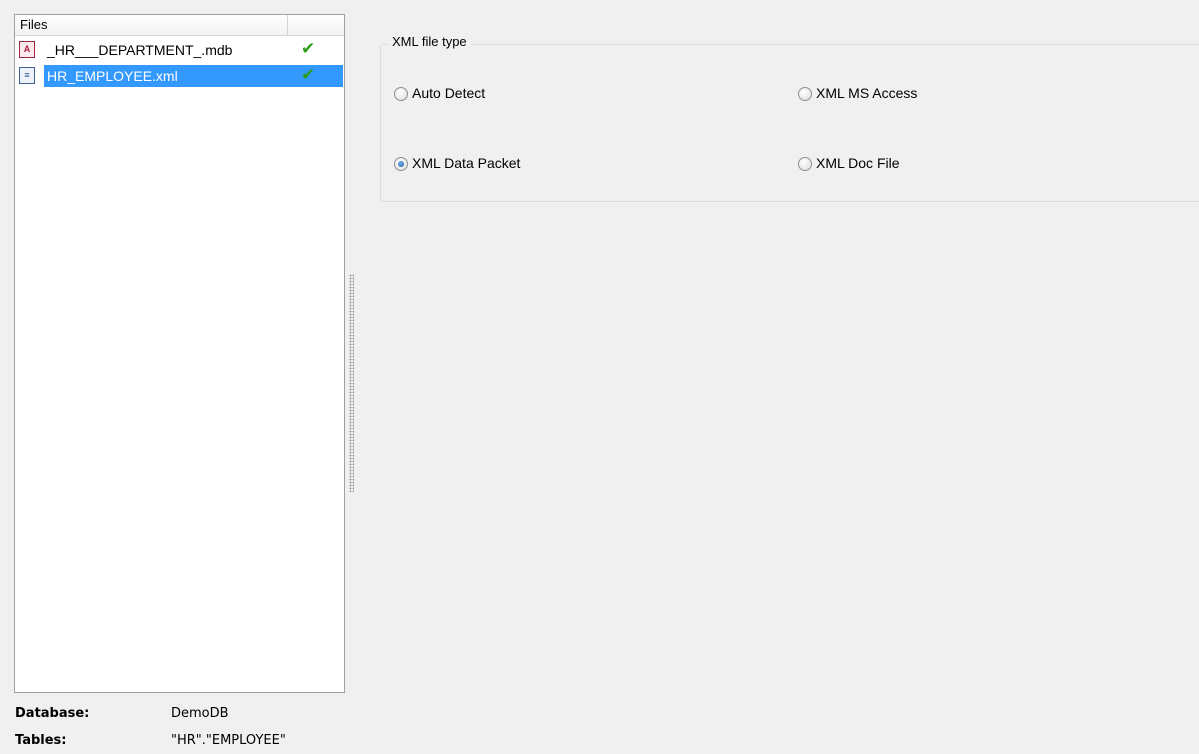 The height and width of the screenshot is (754, 1199). What do you see at coordinates (351, 383) in the screenshot?
I see `splitter-grip` at bounding box center [351, 383].